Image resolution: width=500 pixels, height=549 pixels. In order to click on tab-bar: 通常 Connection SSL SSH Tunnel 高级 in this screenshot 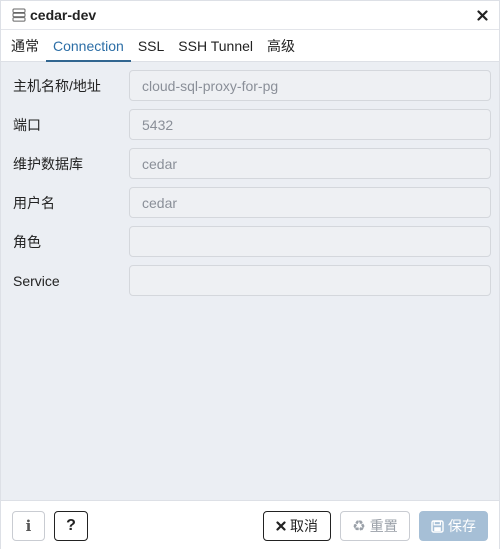, I will do `click(250, 46)`.